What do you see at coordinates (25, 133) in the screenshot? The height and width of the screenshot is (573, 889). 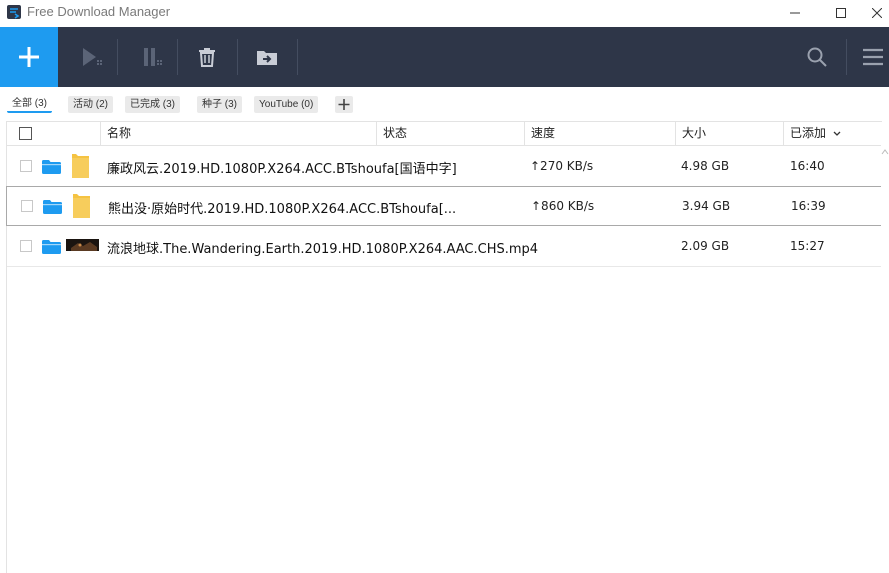 I see `select-all-checkbox` at bounding box center [25, 133].